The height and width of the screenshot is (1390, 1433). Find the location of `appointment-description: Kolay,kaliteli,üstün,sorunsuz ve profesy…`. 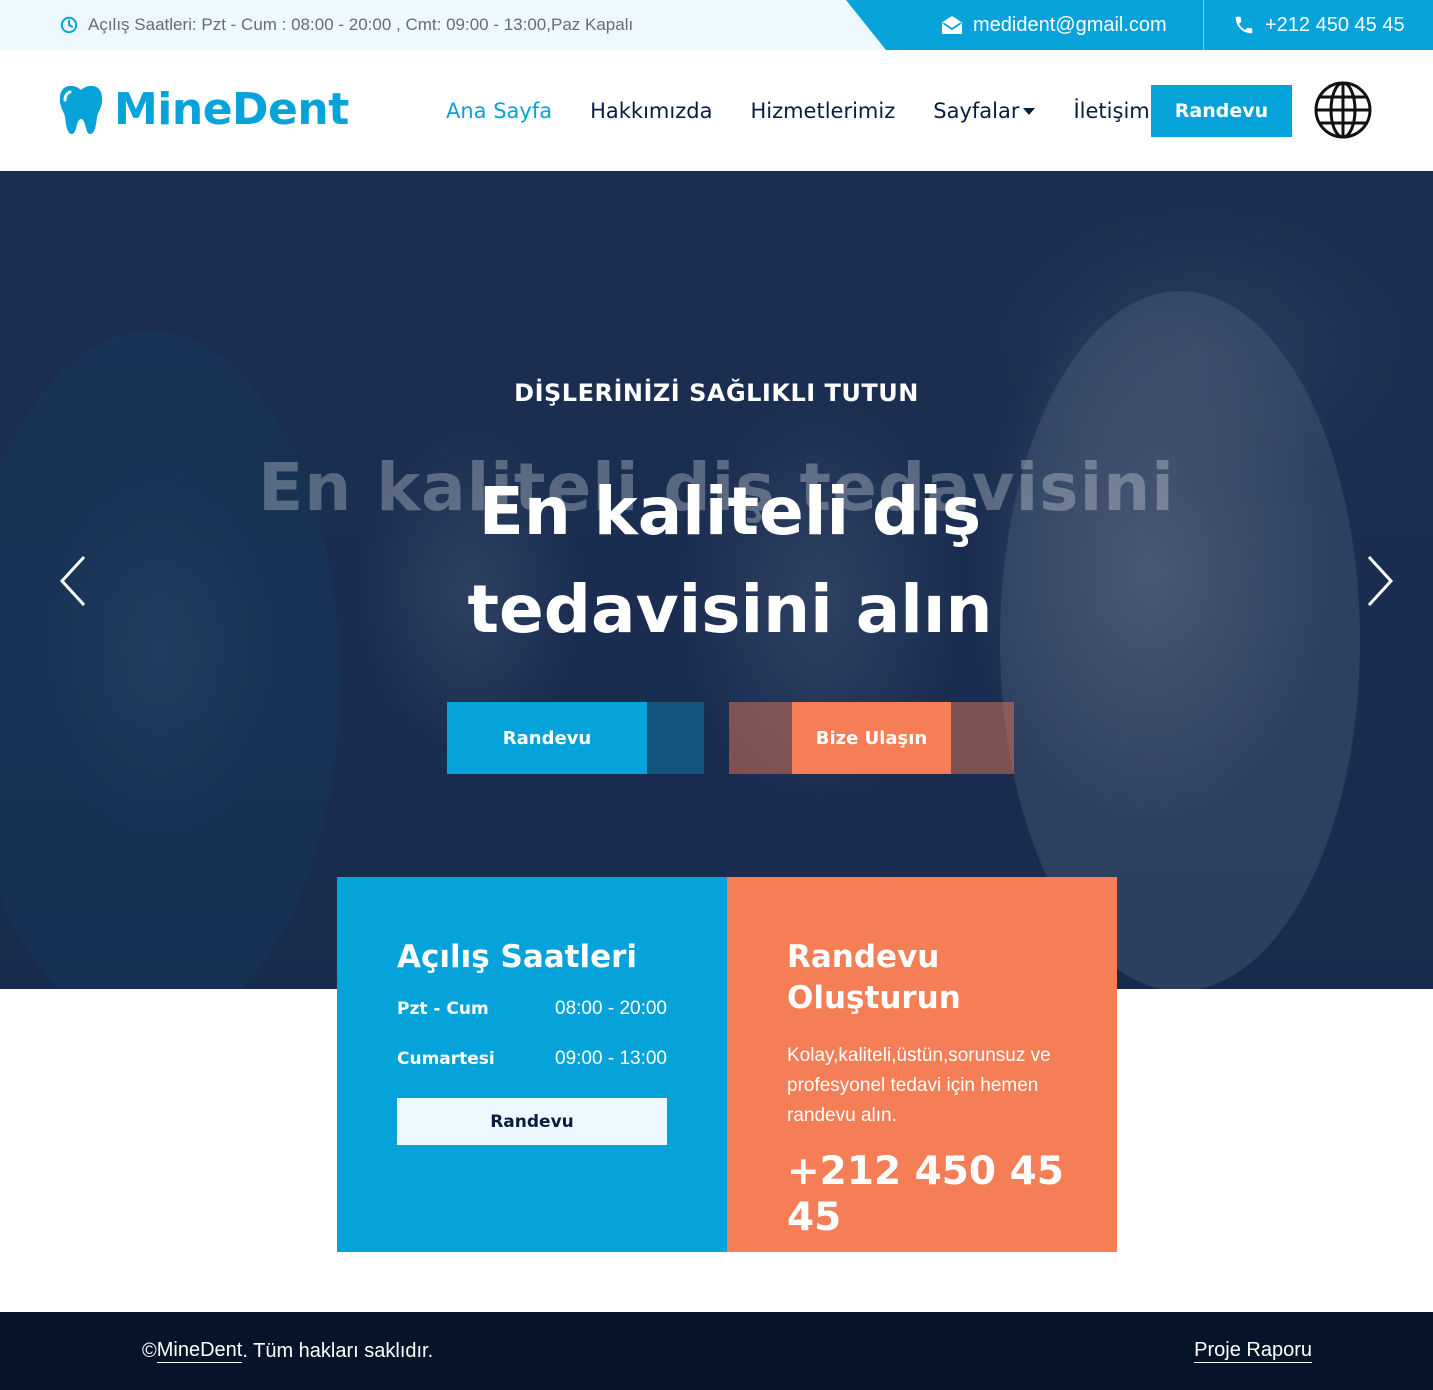

appointment-description: Kolay,kaliteli,üstün,sorunsuz ve profesy… is located at coordinates (919, 1085).